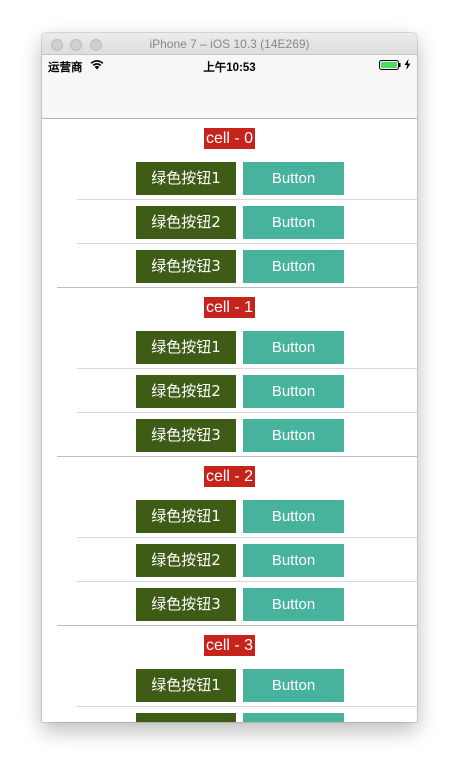  I want to click on window-title: iPhone 7 – iOS 10.3 (14E269), so click(229, 44).